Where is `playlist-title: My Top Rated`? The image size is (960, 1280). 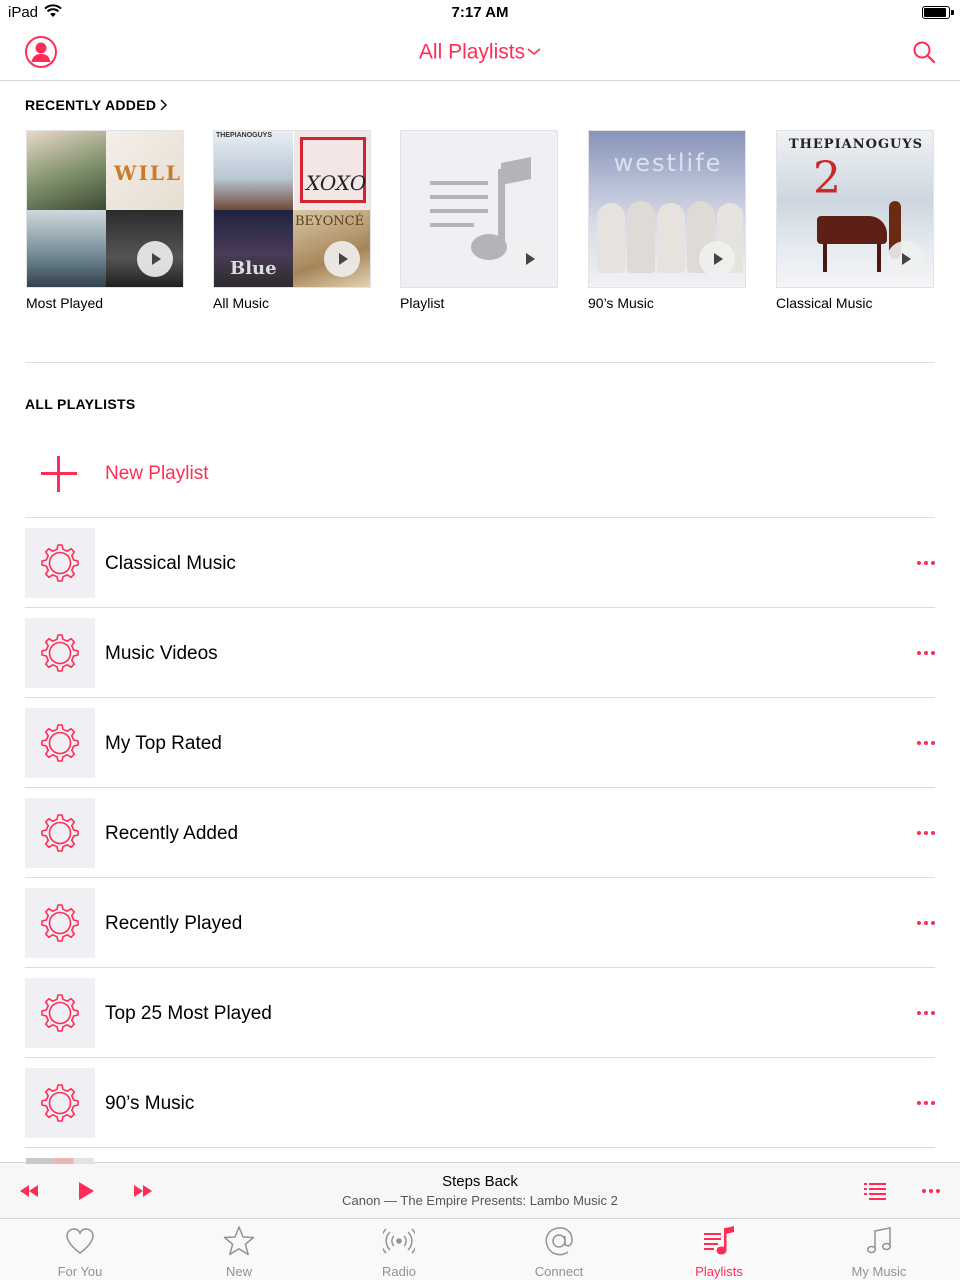 playlist-title: My Top Rated is located at coordinates (163, 743).